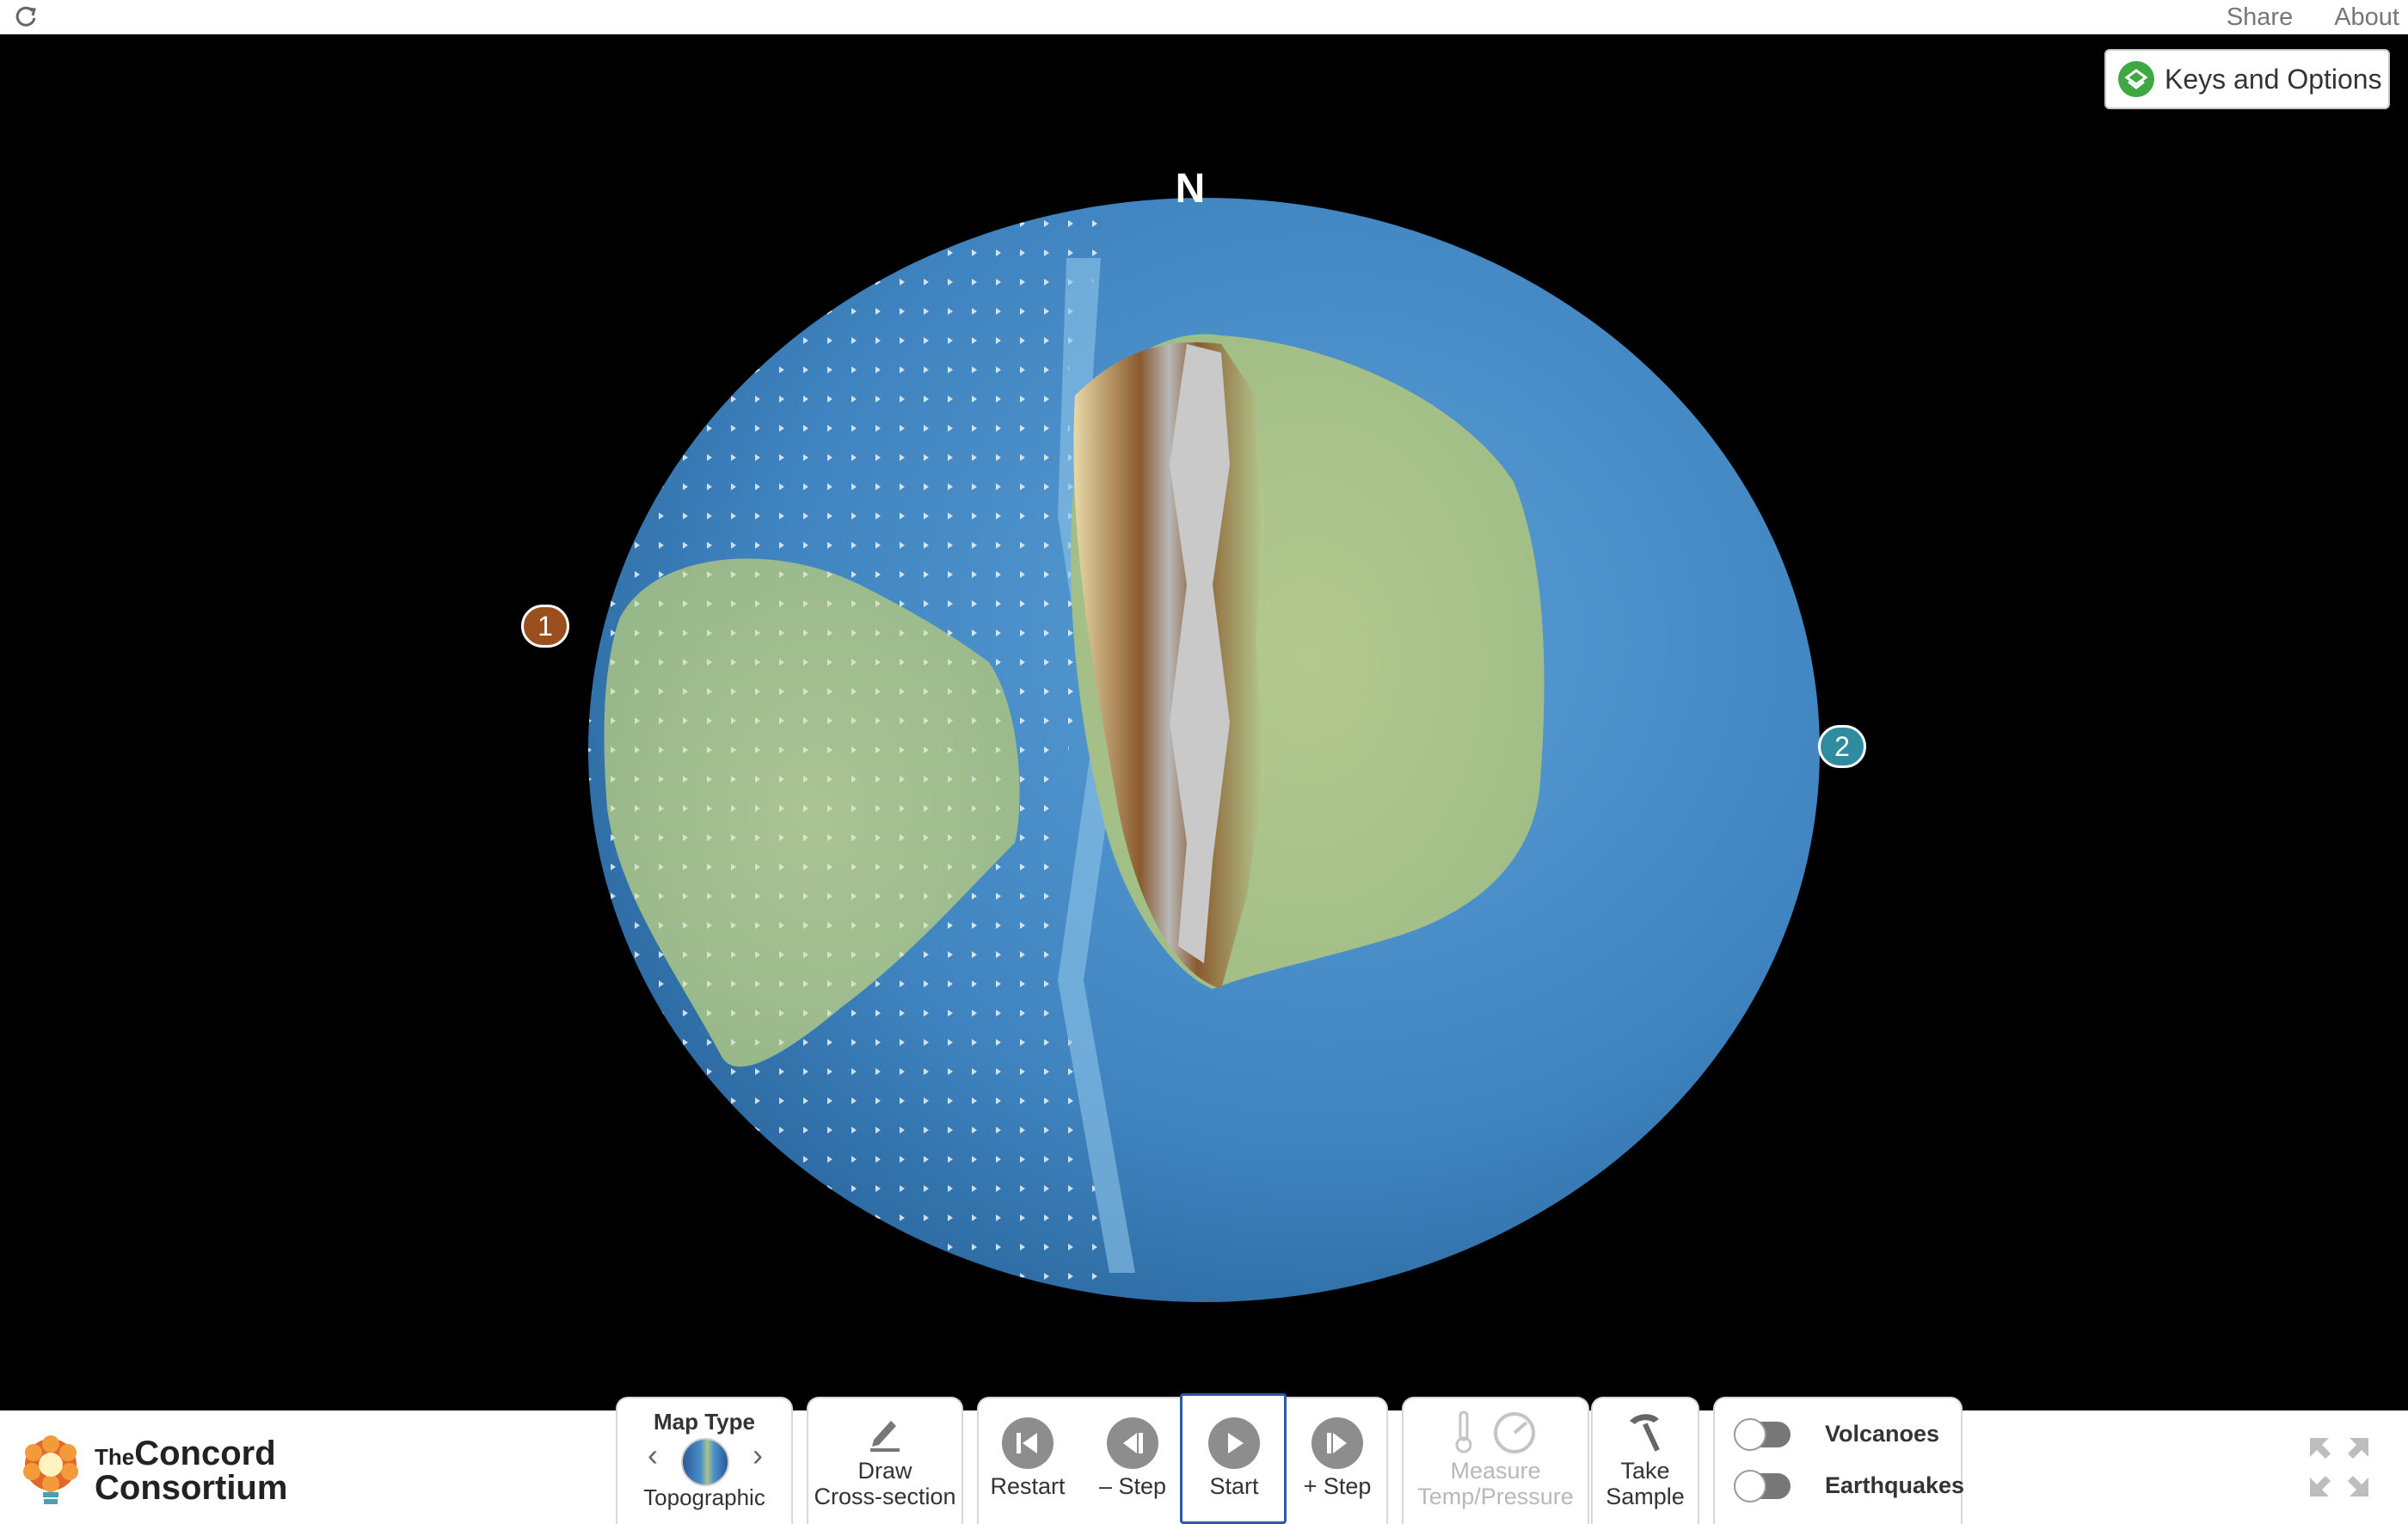 This screenshot has width=2408, height=1524. I want to click on pencil-icon, so click(885, 1436).